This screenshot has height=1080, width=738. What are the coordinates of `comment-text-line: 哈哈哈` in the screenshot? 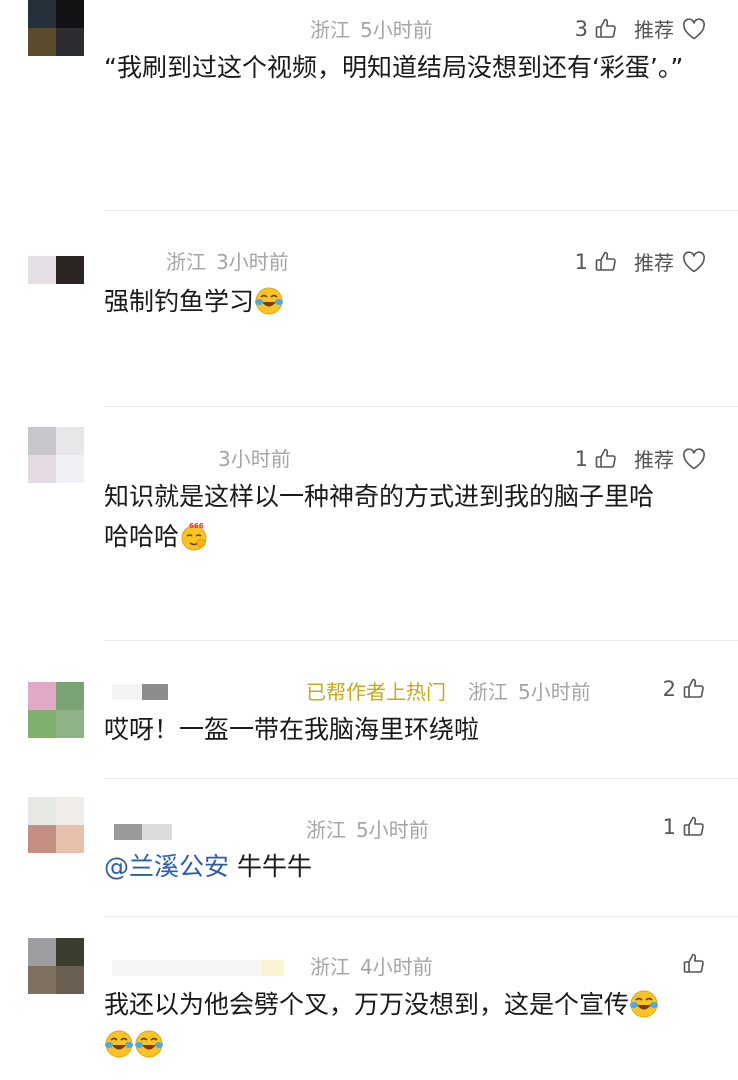 It's located at (142, 536).